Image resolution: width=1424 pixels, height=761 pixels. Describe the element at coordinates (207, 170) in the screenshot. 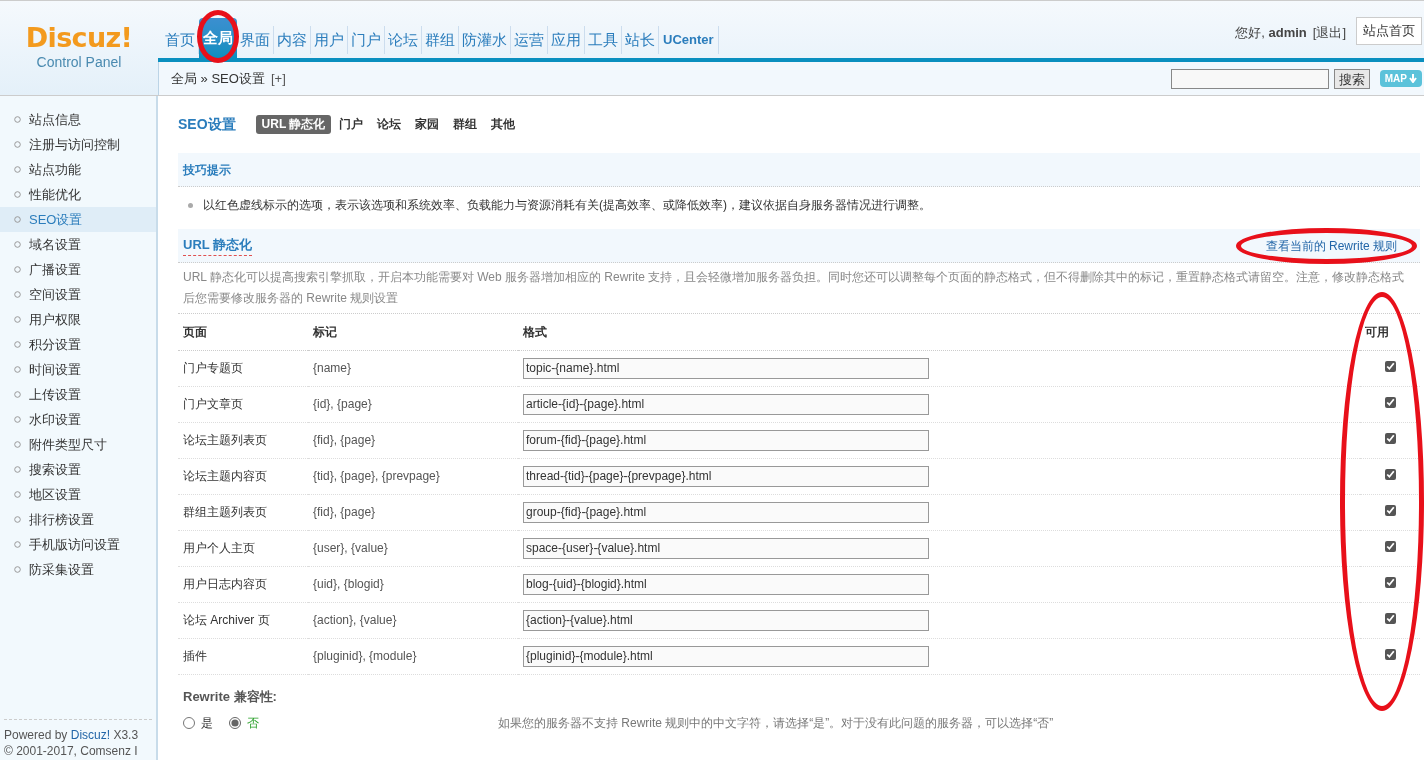

I see `tips-heading: 技巧提示` at that location.